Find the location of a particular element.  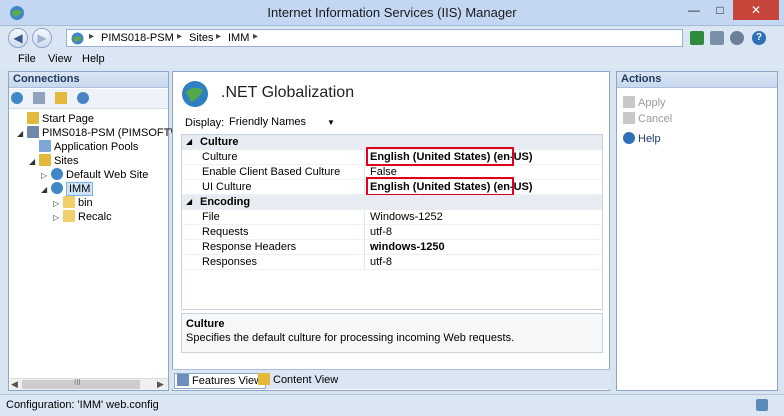

help-action: Help is located at coordinates (642, 138).